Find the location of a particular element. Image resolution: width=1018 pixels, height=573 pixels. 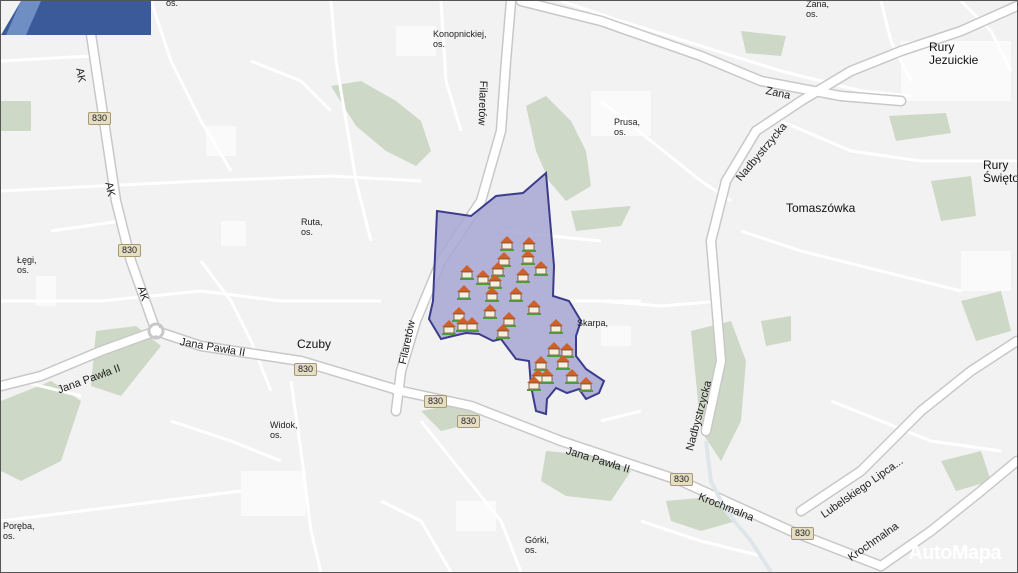

place-label-poreba: Poręba, os. is located at coordinates (19, 531).